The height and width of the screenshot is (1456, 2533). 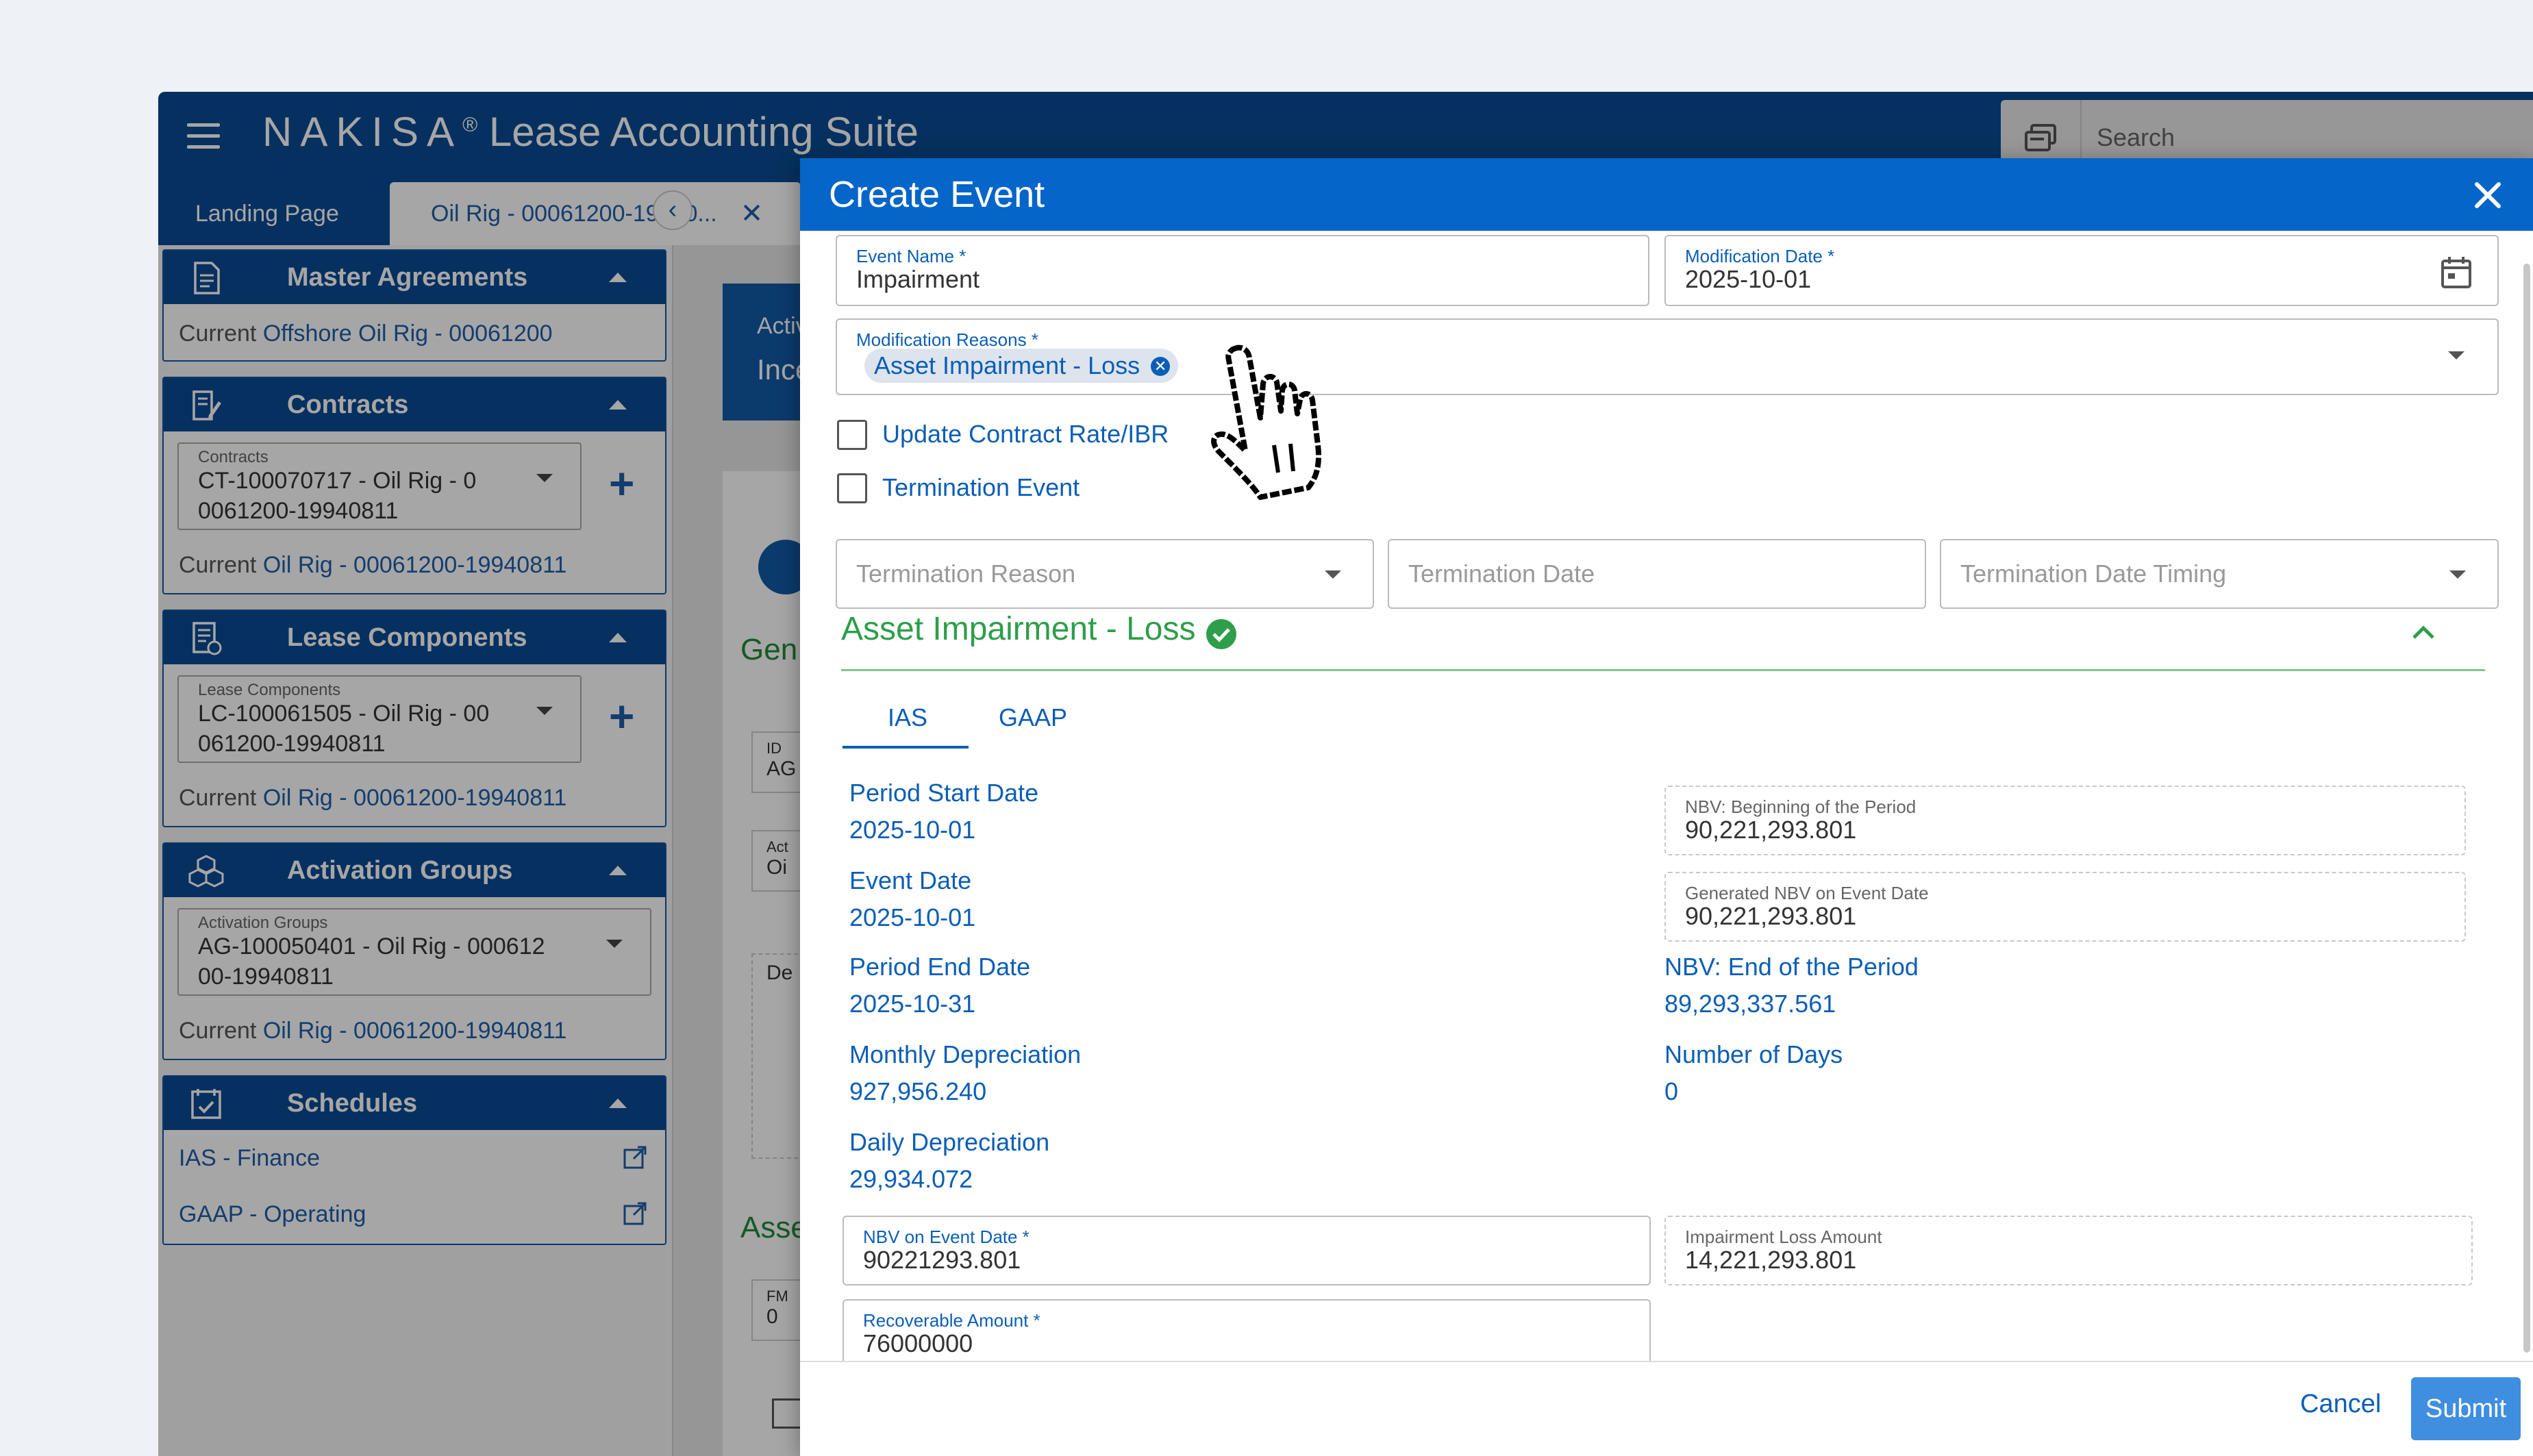 I want to click on update-contract-rate-checkbox, so click(x=852, y=435).